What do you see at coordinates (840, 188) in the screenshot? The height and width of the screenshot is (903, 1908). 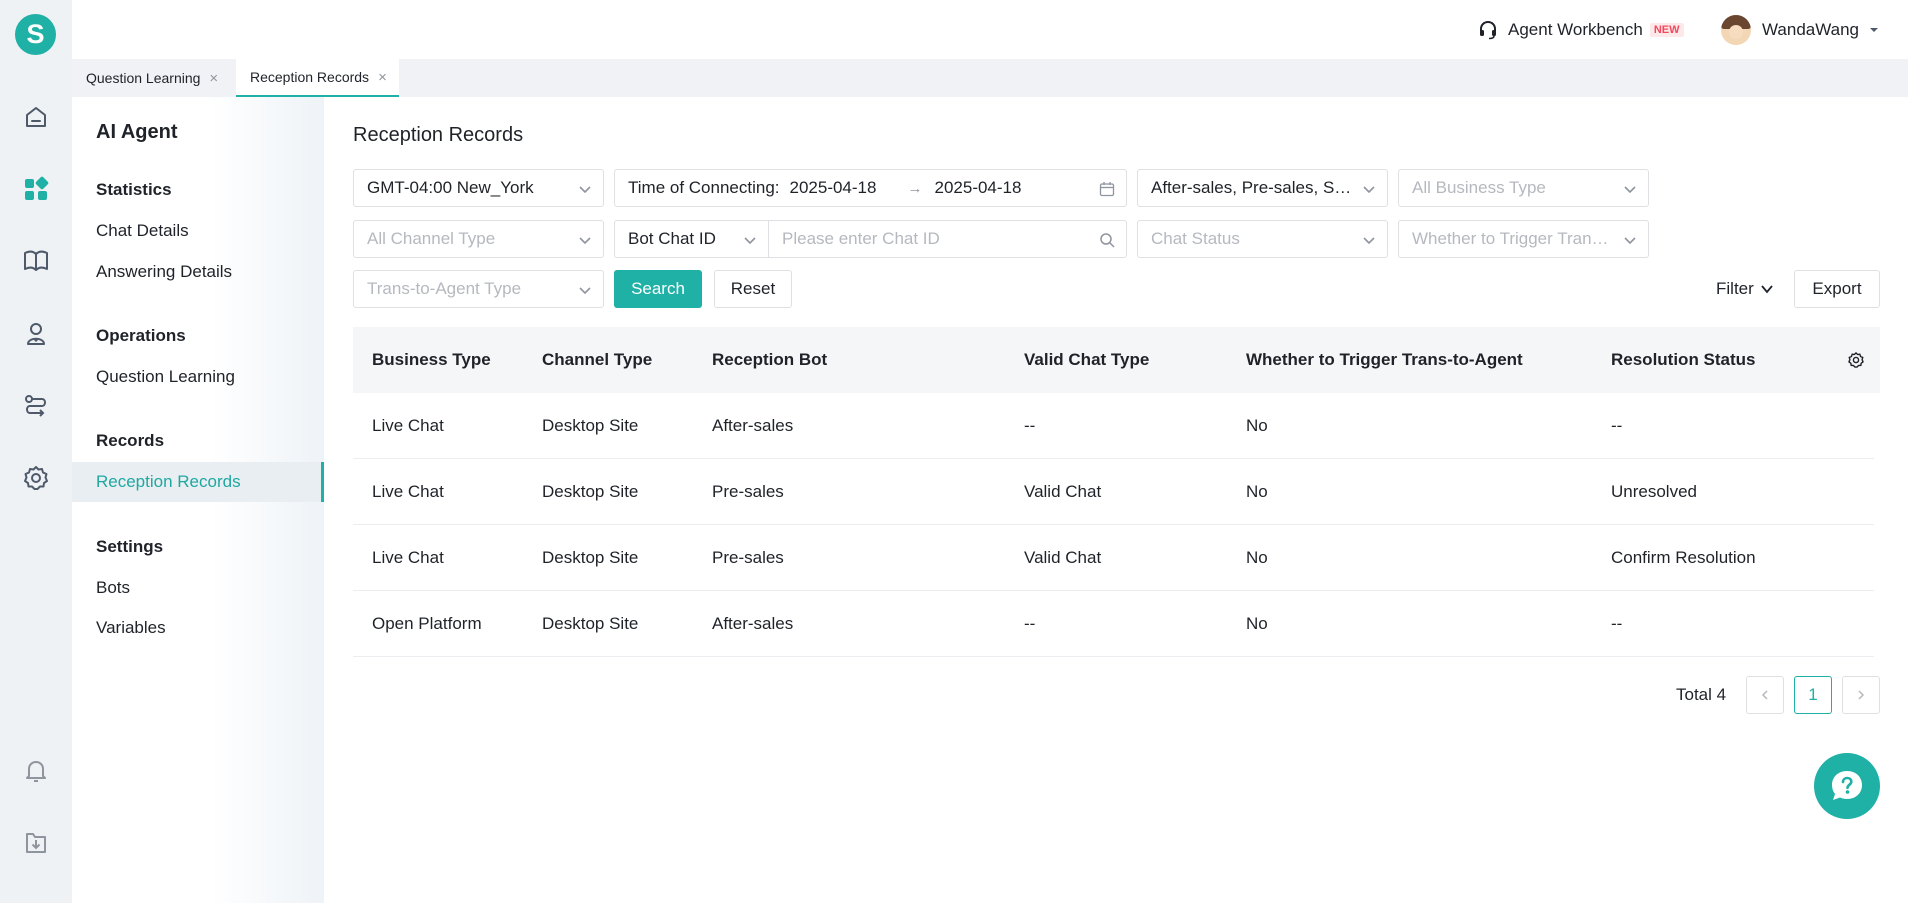 I see `date-from: 2025-04-18` at bounding box center [840, 188].